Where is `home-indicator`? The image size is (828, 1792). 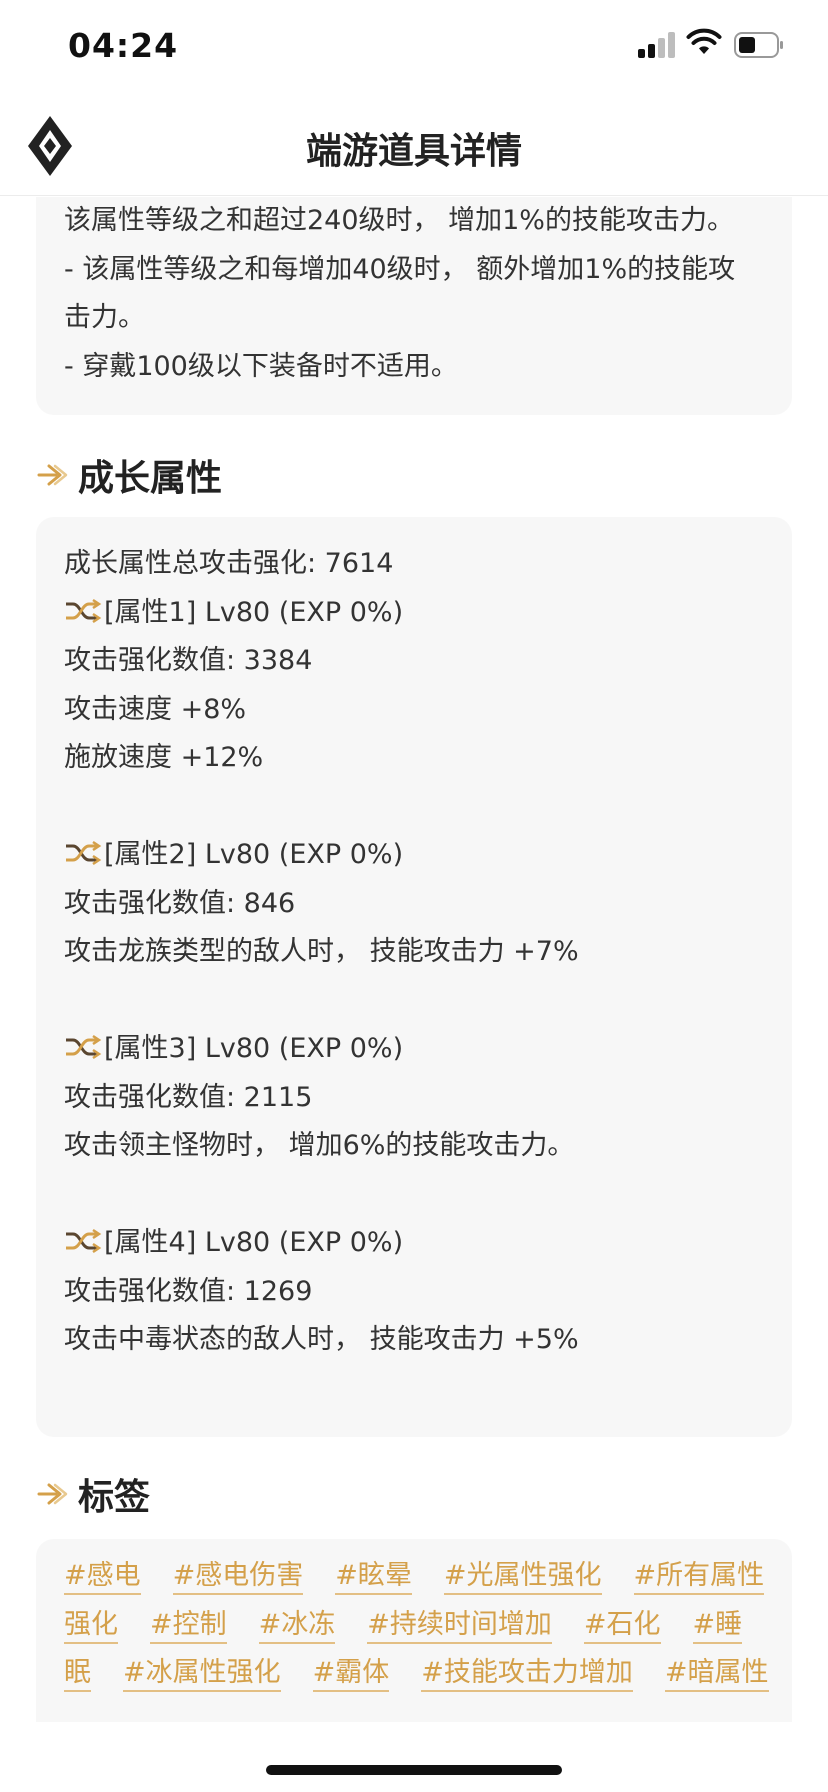 home-indicator is located at coordinates (414, 1770).